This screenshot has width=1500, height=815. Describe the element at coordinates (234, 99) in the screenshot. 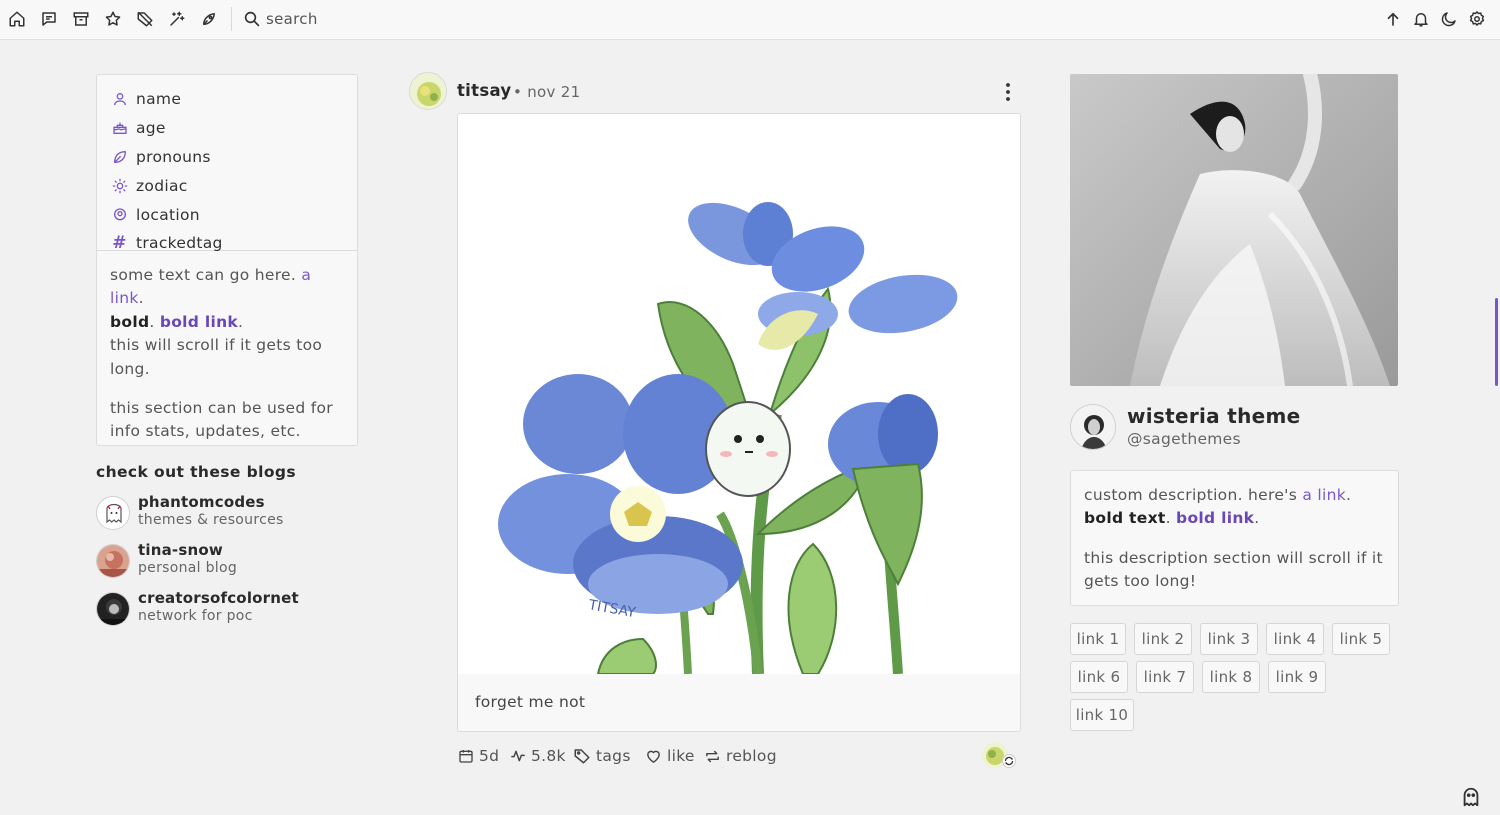

I see `info-row-name: name` at that location.